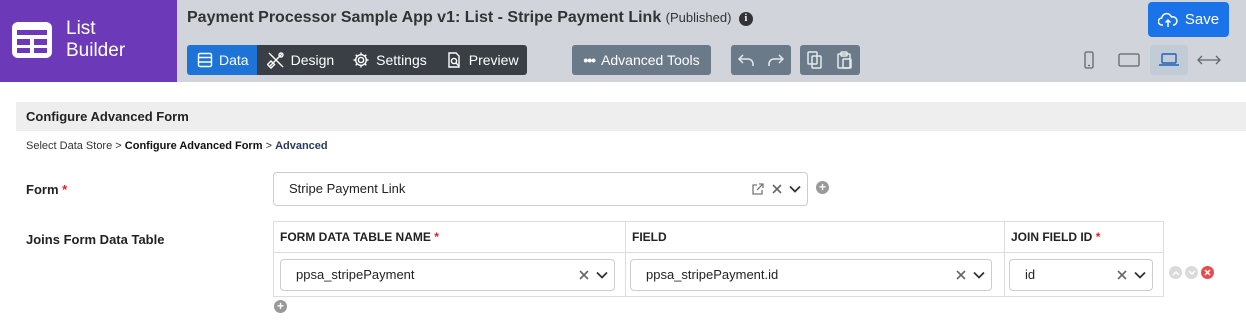  What do you see at coordinates (1052, 237) in the screenshot?
I see `column-header-text: JOIN FIELD ID` at bounding box center [1052, 237].